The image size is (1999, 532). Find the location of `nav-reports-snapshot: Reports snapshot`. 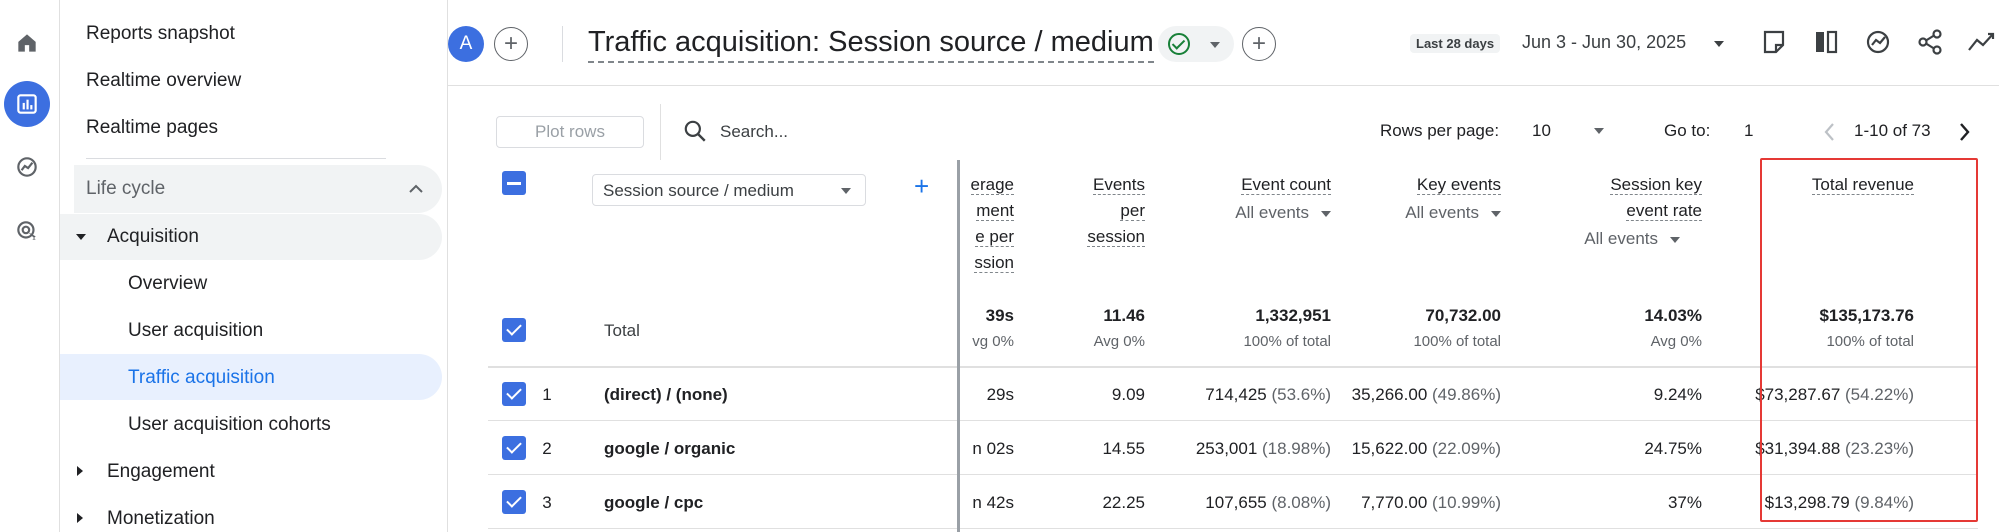

nav-reports-snapshot: Reports snapshot is located at coordinates (160, 34).